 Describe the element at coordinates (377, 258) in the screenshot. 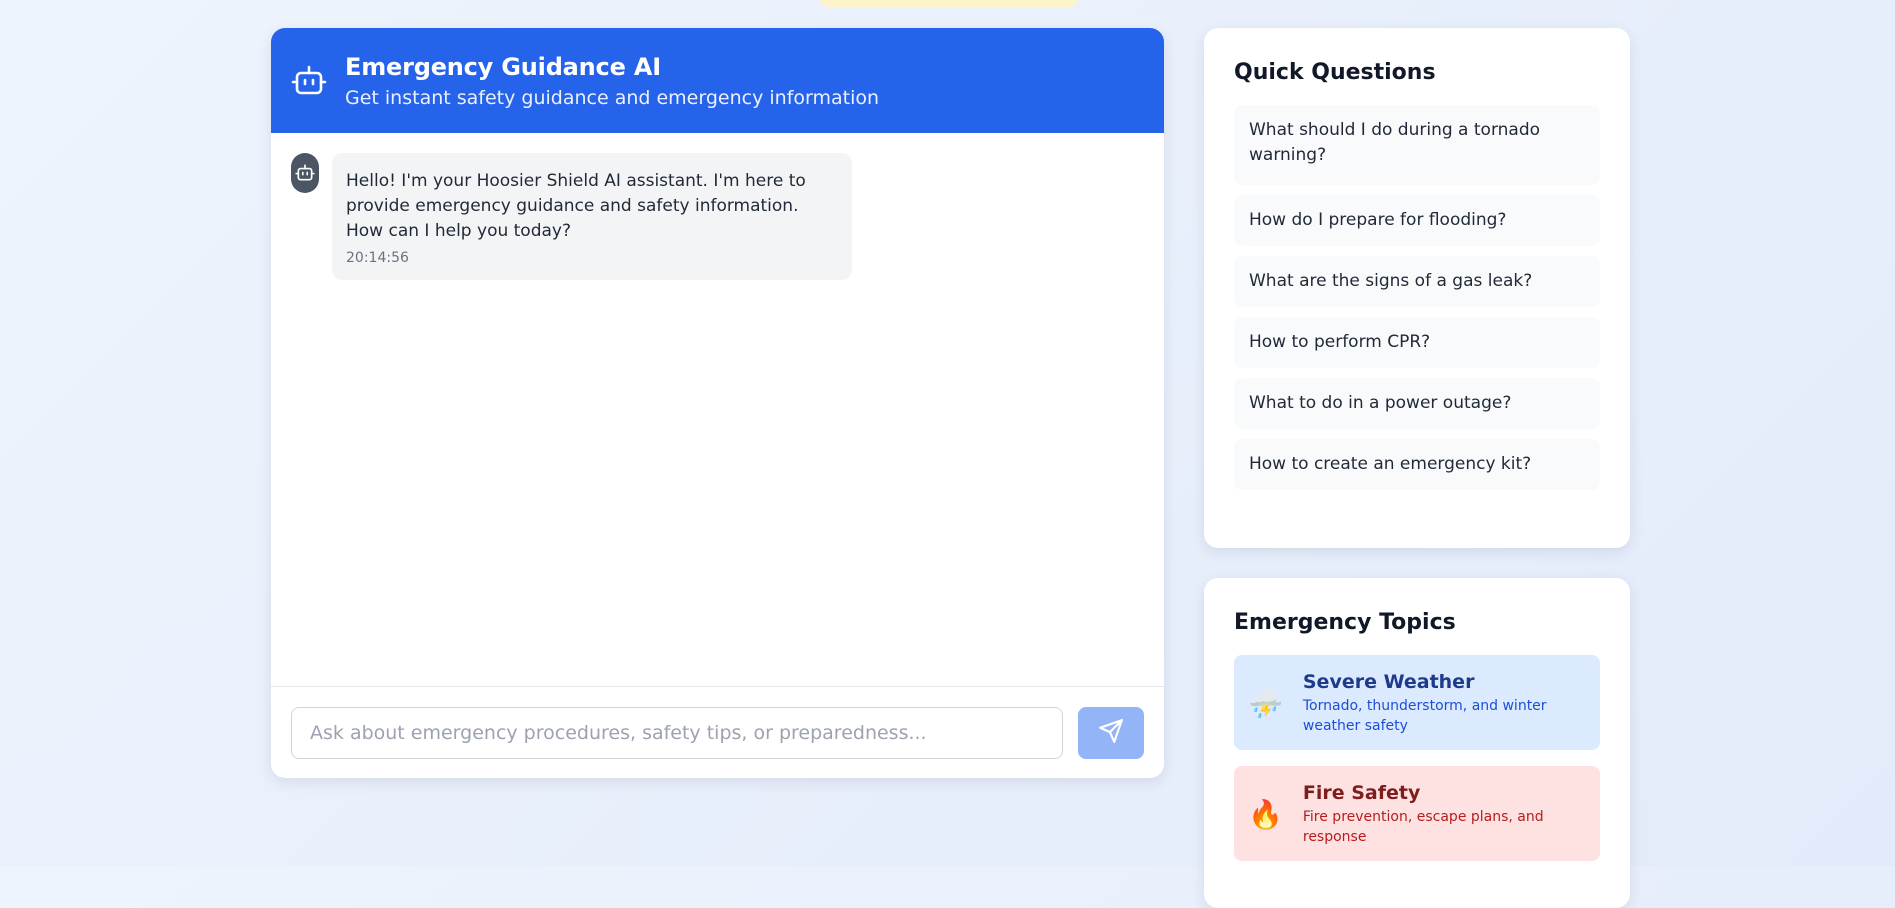

I see `message-timestamp: 20:14:56` at that location.